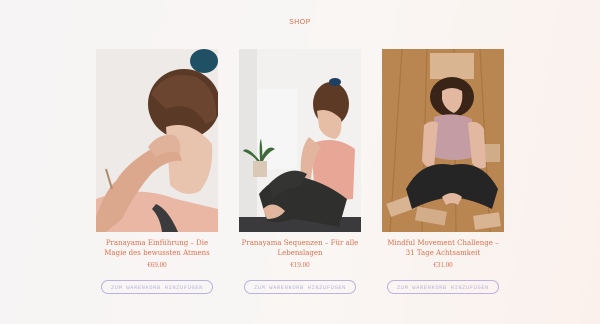 Image resolution: width=600 pixels, height=324 pixels. Describe the element at coordinates (443, 265) in the screenshot. I see `product-price: €31.00` at that location.